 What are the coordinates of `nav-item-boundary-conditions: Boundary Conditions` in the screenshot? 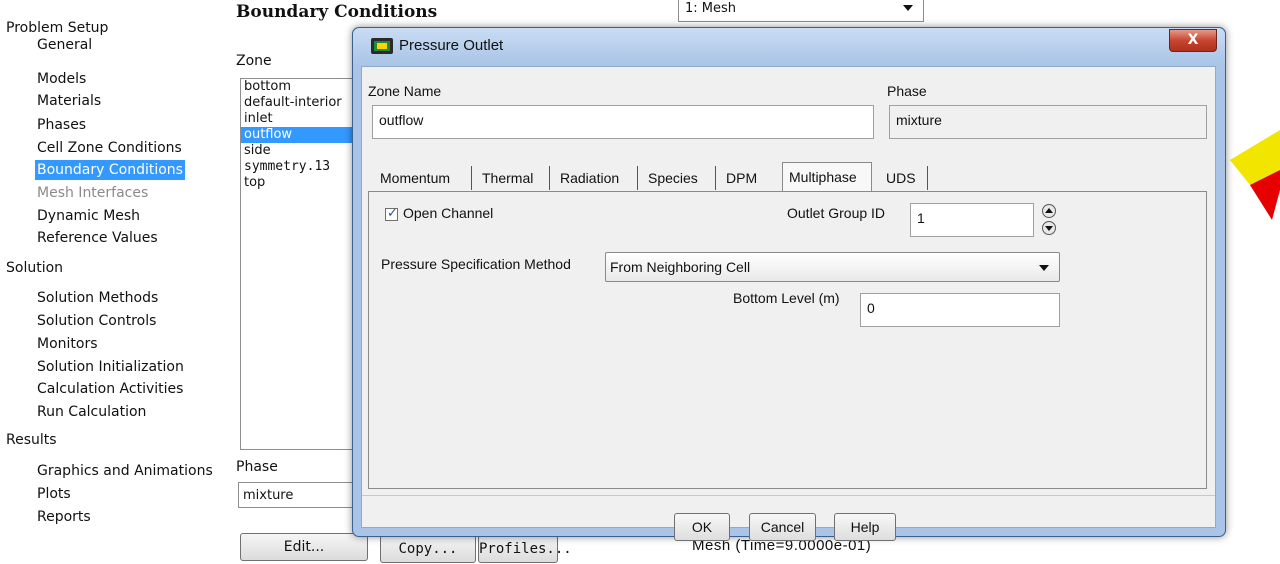 It's located at (110, 170).